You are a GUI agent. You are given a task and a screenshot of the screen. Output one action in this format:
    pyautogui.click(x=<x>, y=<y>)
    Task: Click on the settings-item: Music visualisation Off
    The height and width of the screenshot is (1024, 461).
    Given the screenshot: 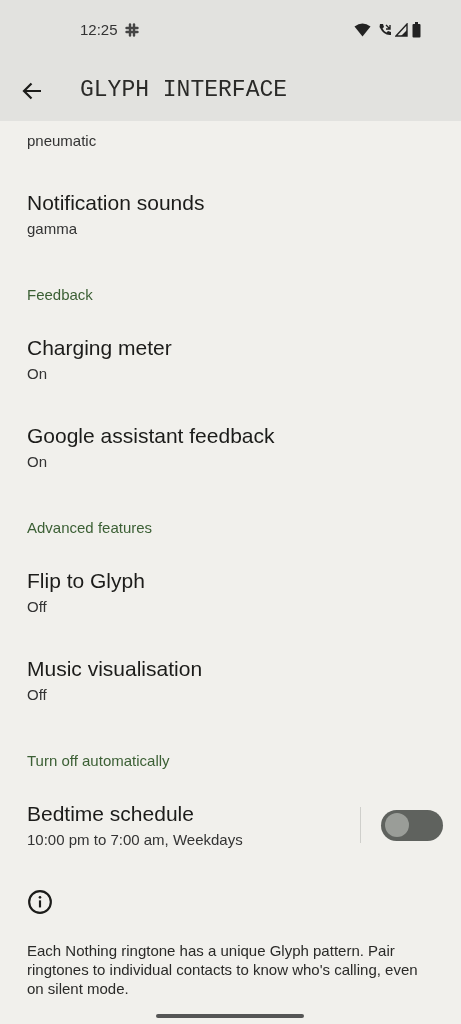 What is the action you would take?
    pyautogui.click(x=230, y=680)
    